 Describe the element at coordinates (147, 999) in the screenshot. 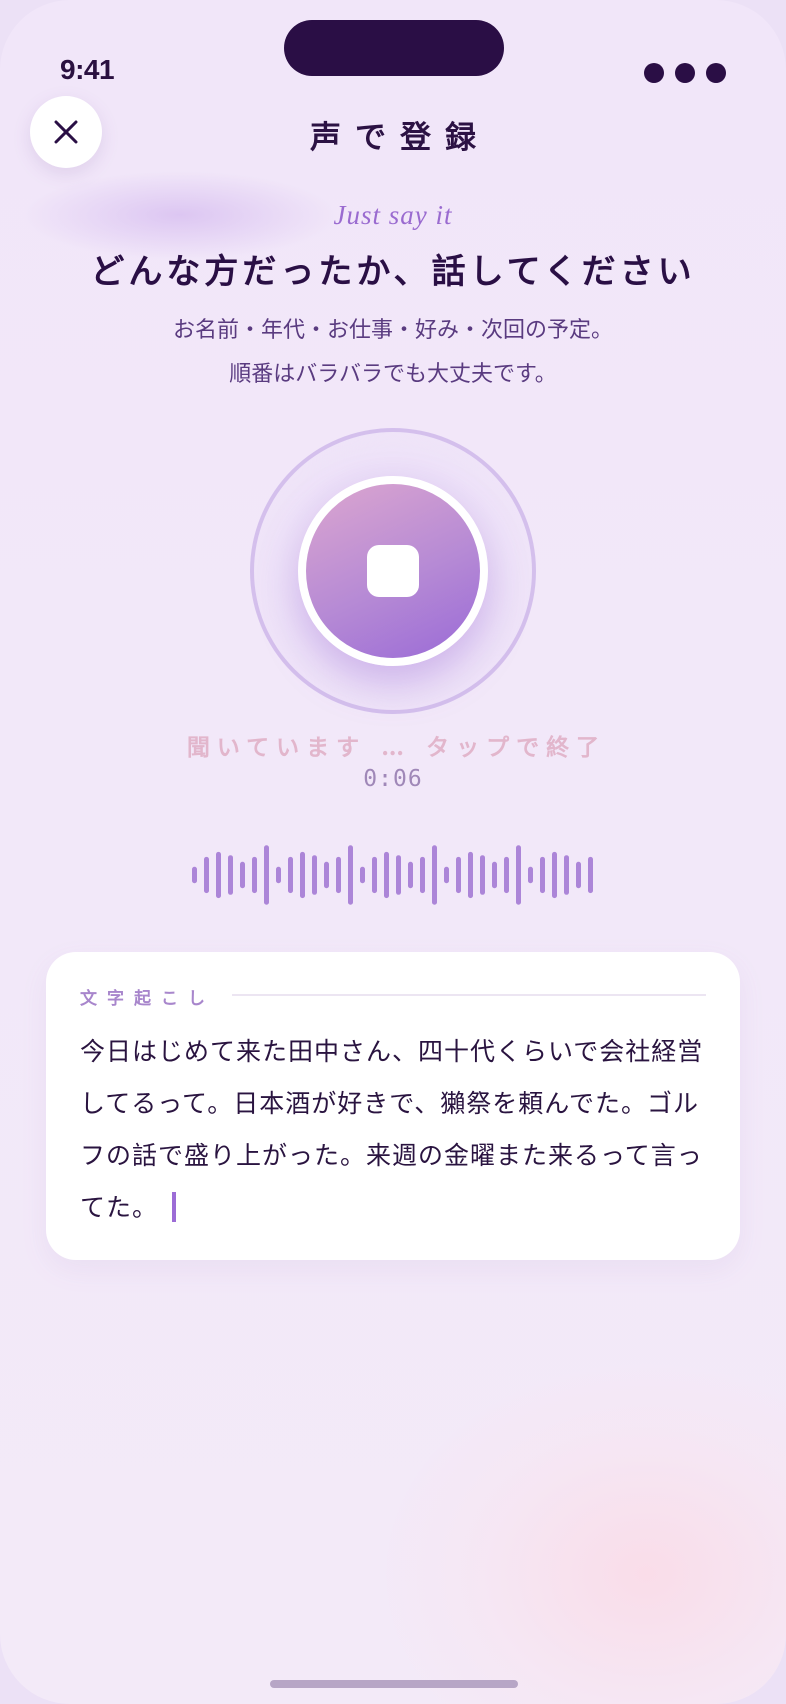

I see `transcript-label: 文字起こし` at that location.